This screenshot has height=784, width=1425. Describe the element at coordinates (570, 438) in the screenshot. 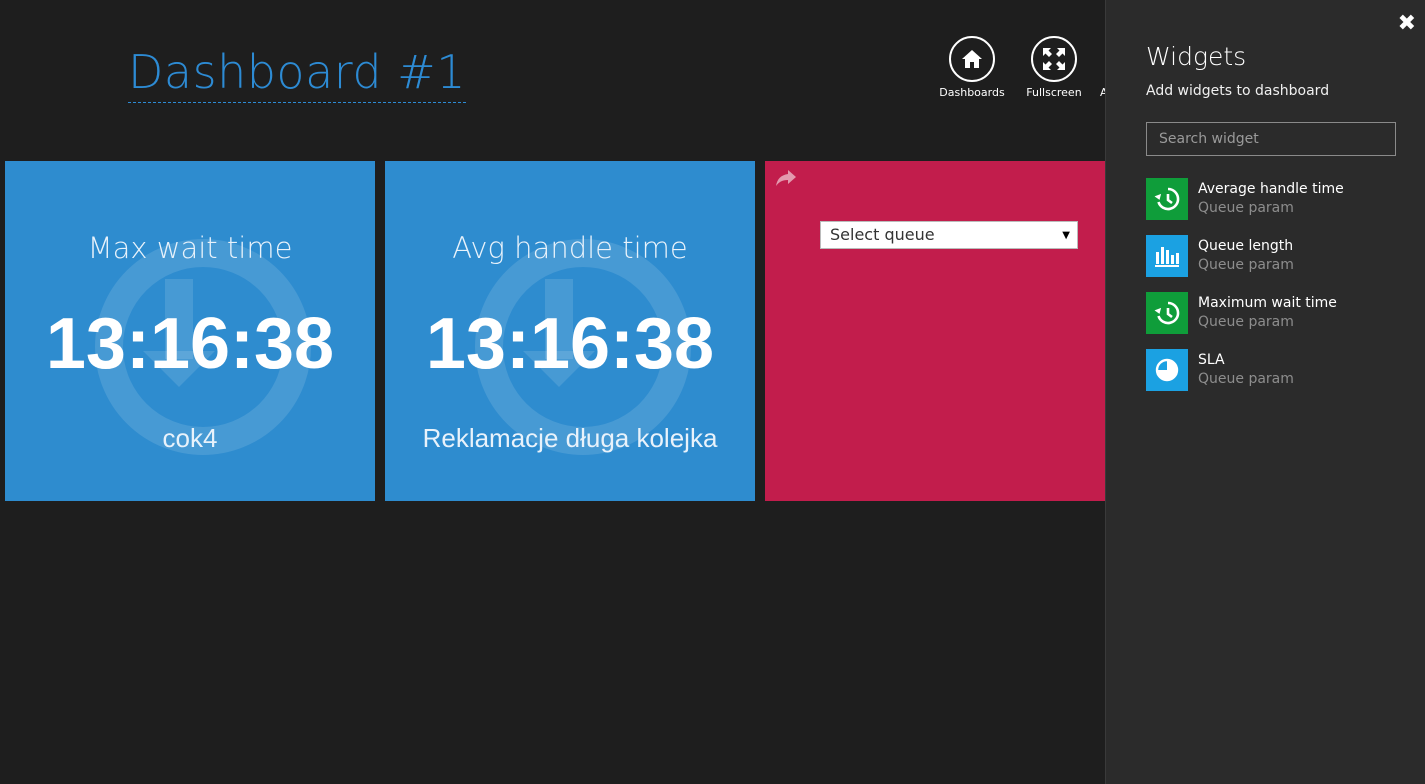

I see `tile-queue-name: Reklamacje długa kolejka` at that location.